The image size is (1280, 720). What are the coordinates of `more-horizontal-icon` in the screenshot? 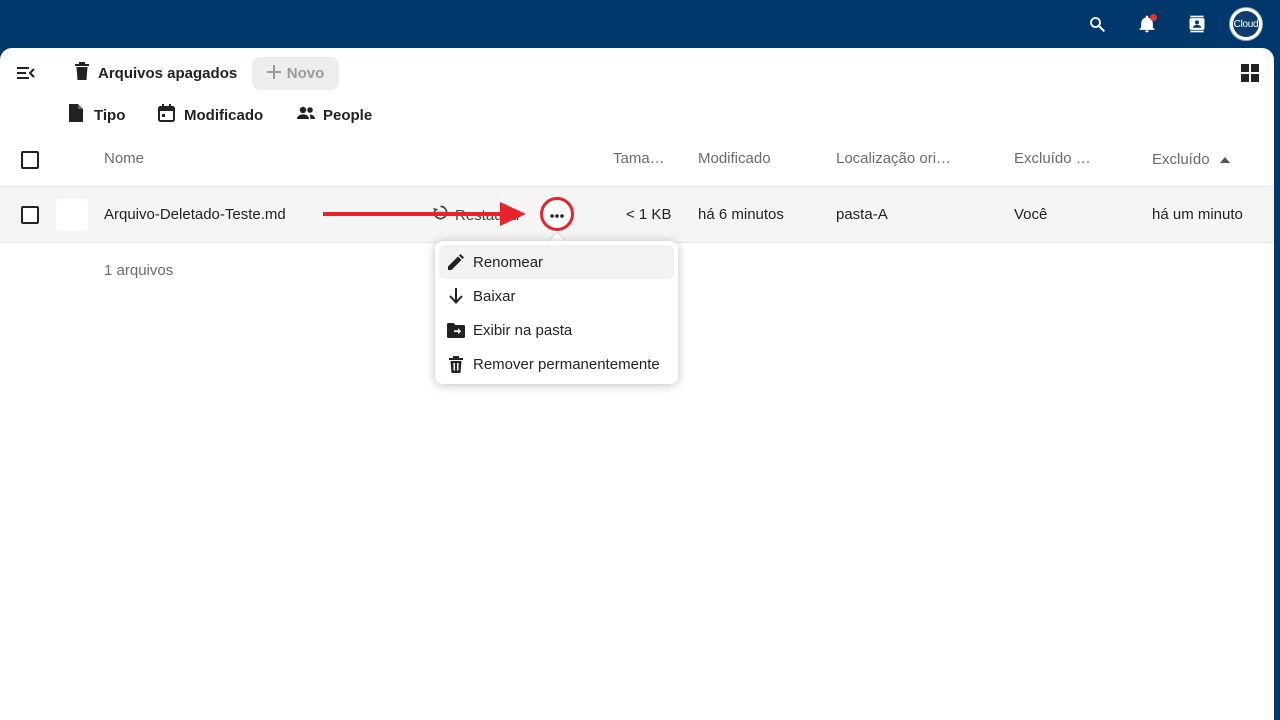 It's located at (557, 214).